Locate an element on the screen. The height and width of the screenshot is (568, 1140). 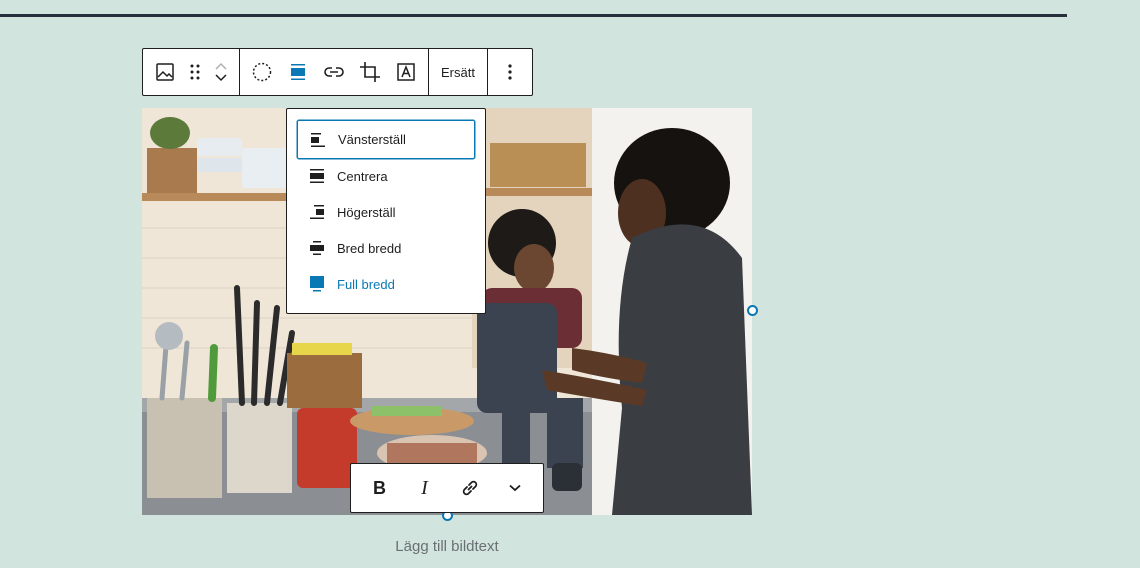
text-over-image-icon is located at coordinates (406, 72).